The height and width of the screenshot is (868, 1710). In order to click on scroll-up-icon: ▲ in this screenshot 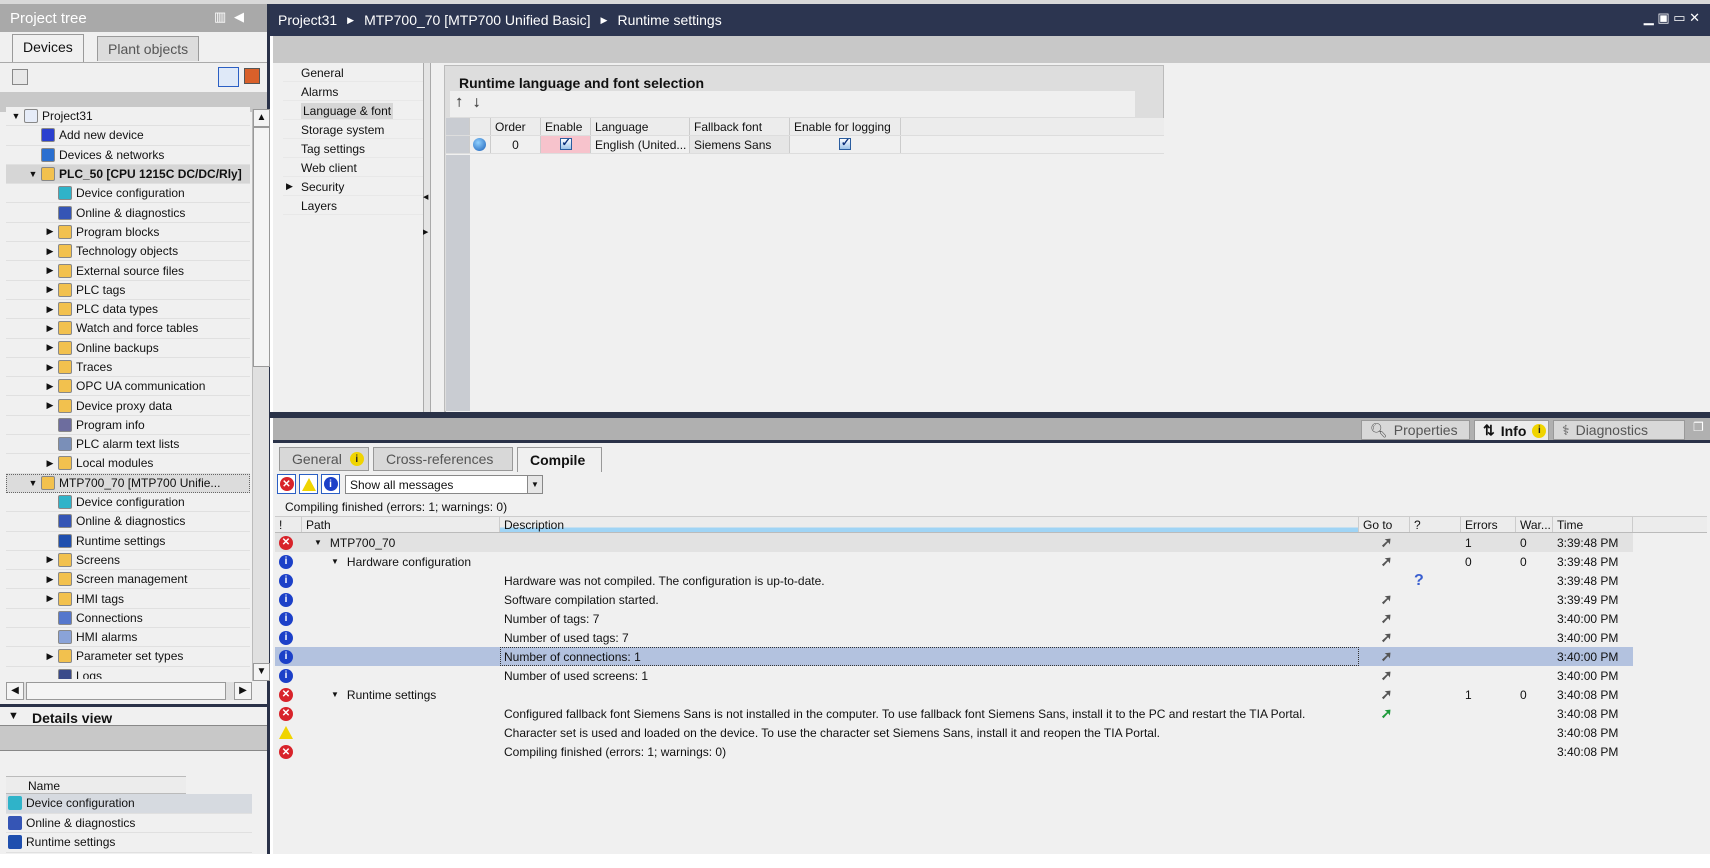, I will do `click(261, 118)`.